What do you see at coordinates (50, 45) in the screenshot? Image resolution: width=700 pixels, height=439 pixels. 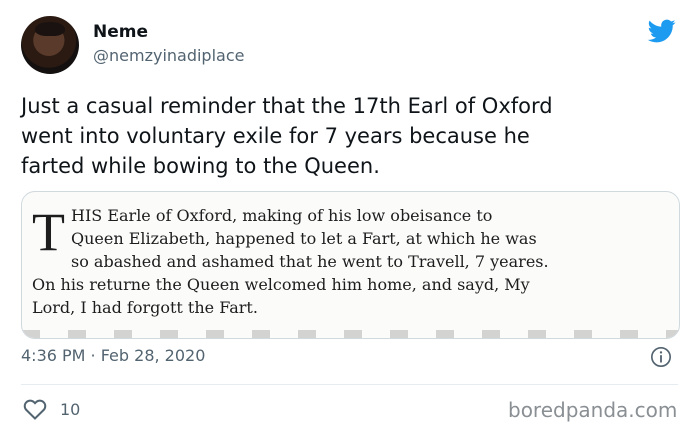 I see `avatar` at bounding box center [50, 45].